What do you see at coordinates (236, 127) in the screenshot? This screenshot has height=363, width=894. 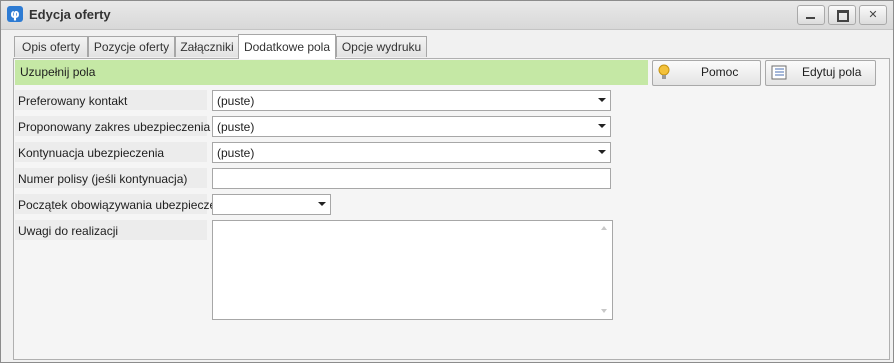 I see `insurance-scope-value: (puste)` at bounding box center [236, 127].